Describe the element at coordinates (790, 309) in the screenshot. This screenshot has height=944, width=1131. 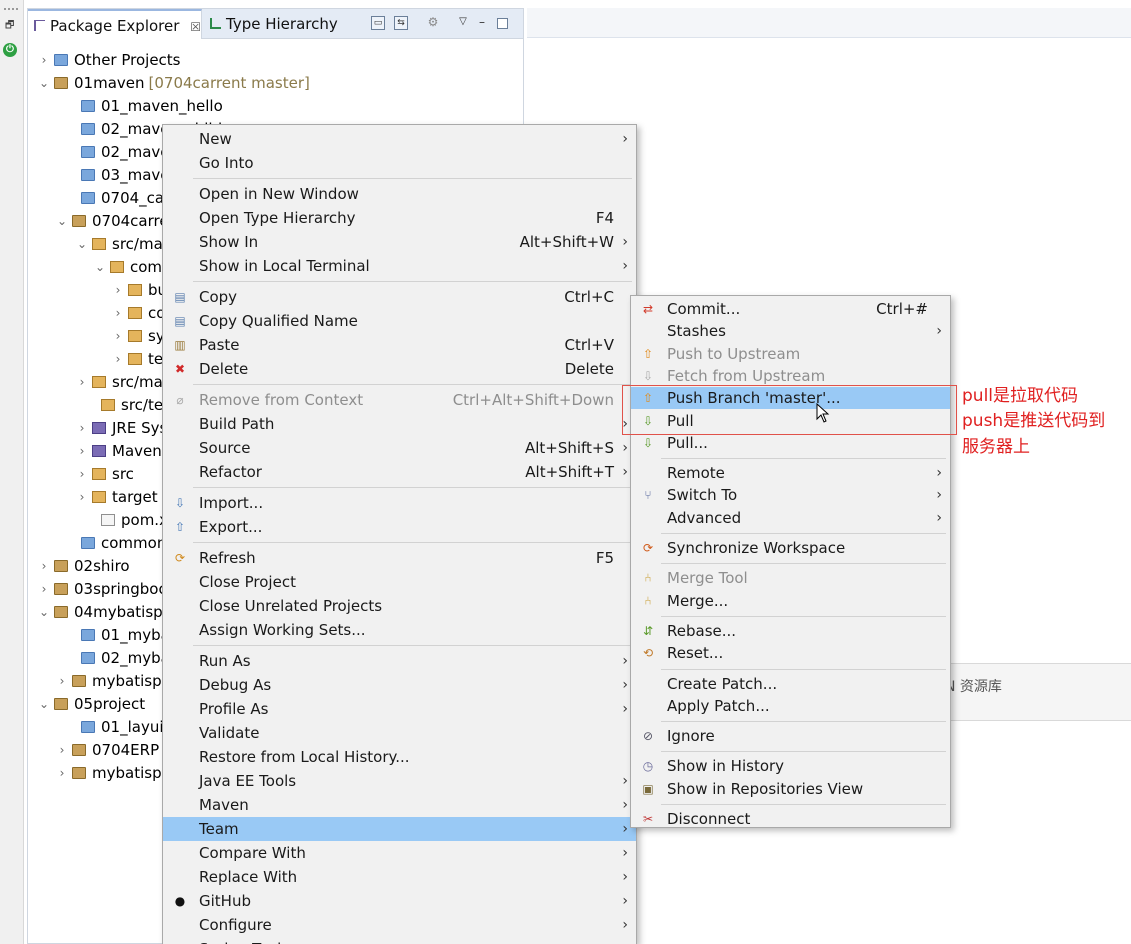
I see `team-item-commit: ⇄ Commit... Ctrl+#` at that location.